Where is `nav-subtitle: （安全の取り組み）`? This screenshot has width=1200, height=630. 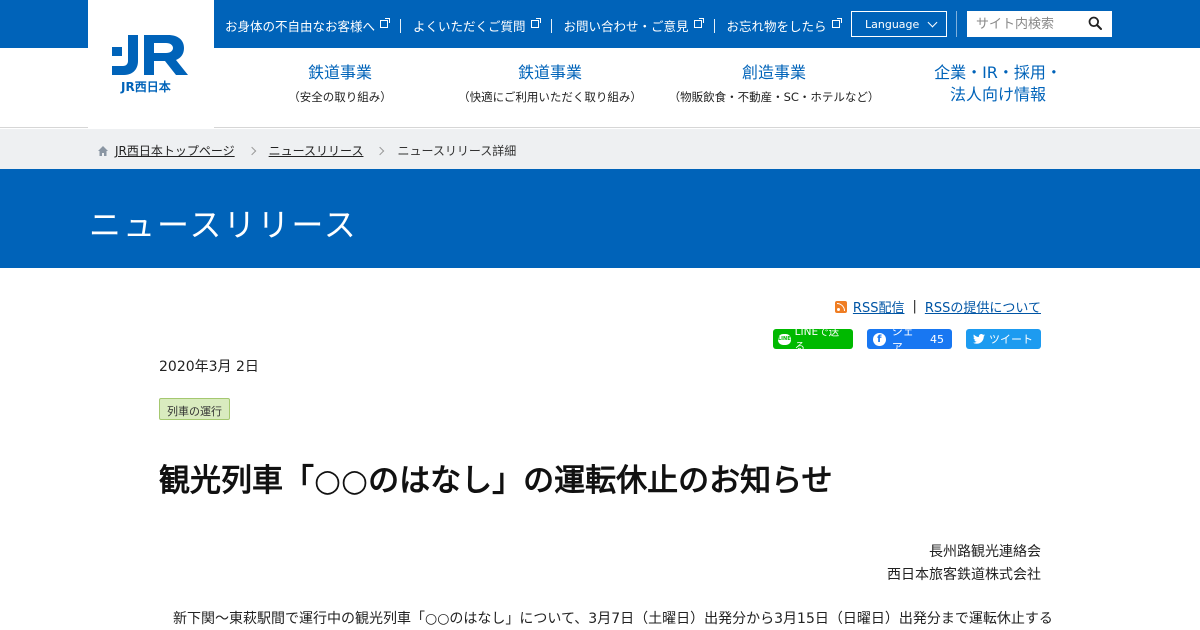 nav-subtitle: （安全の取り組み） is located at coordinates (340, 97).